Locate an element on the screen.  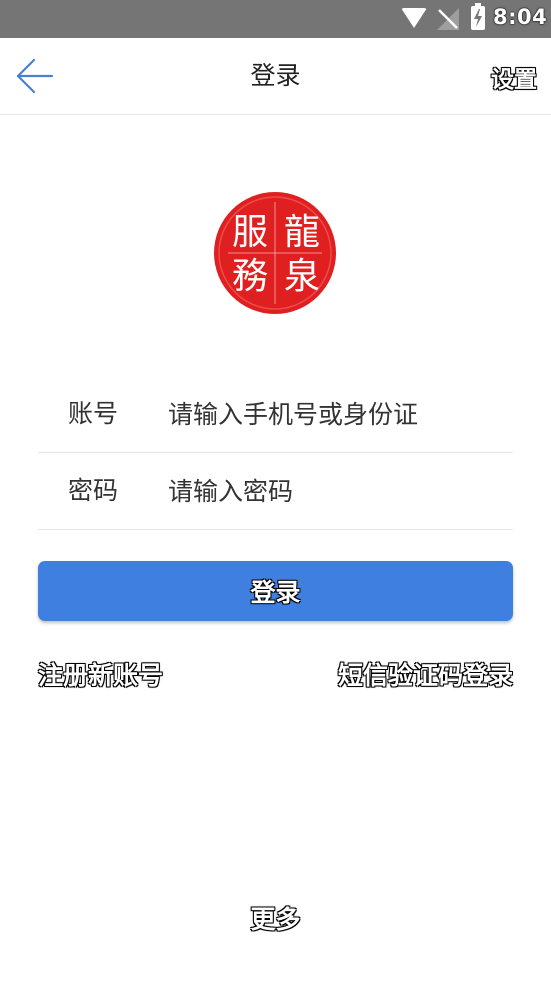
login-button: 登录 is located at coordinates (275, 591).